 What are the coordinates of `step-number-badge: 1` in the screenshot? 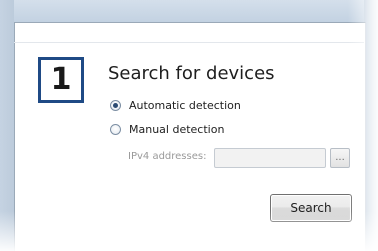 It's located at (61, 80).